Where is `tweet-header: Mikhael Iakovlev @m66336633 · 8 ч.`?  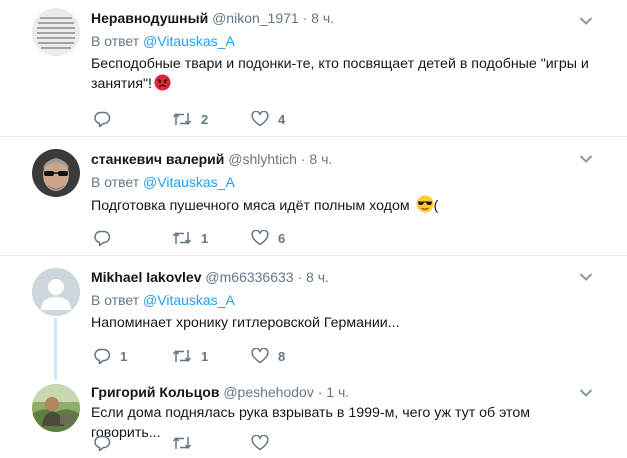
tweet-header: Mikhael Iakovlev @m66336633 · 8 ч. is located at coordinates (344, 277).